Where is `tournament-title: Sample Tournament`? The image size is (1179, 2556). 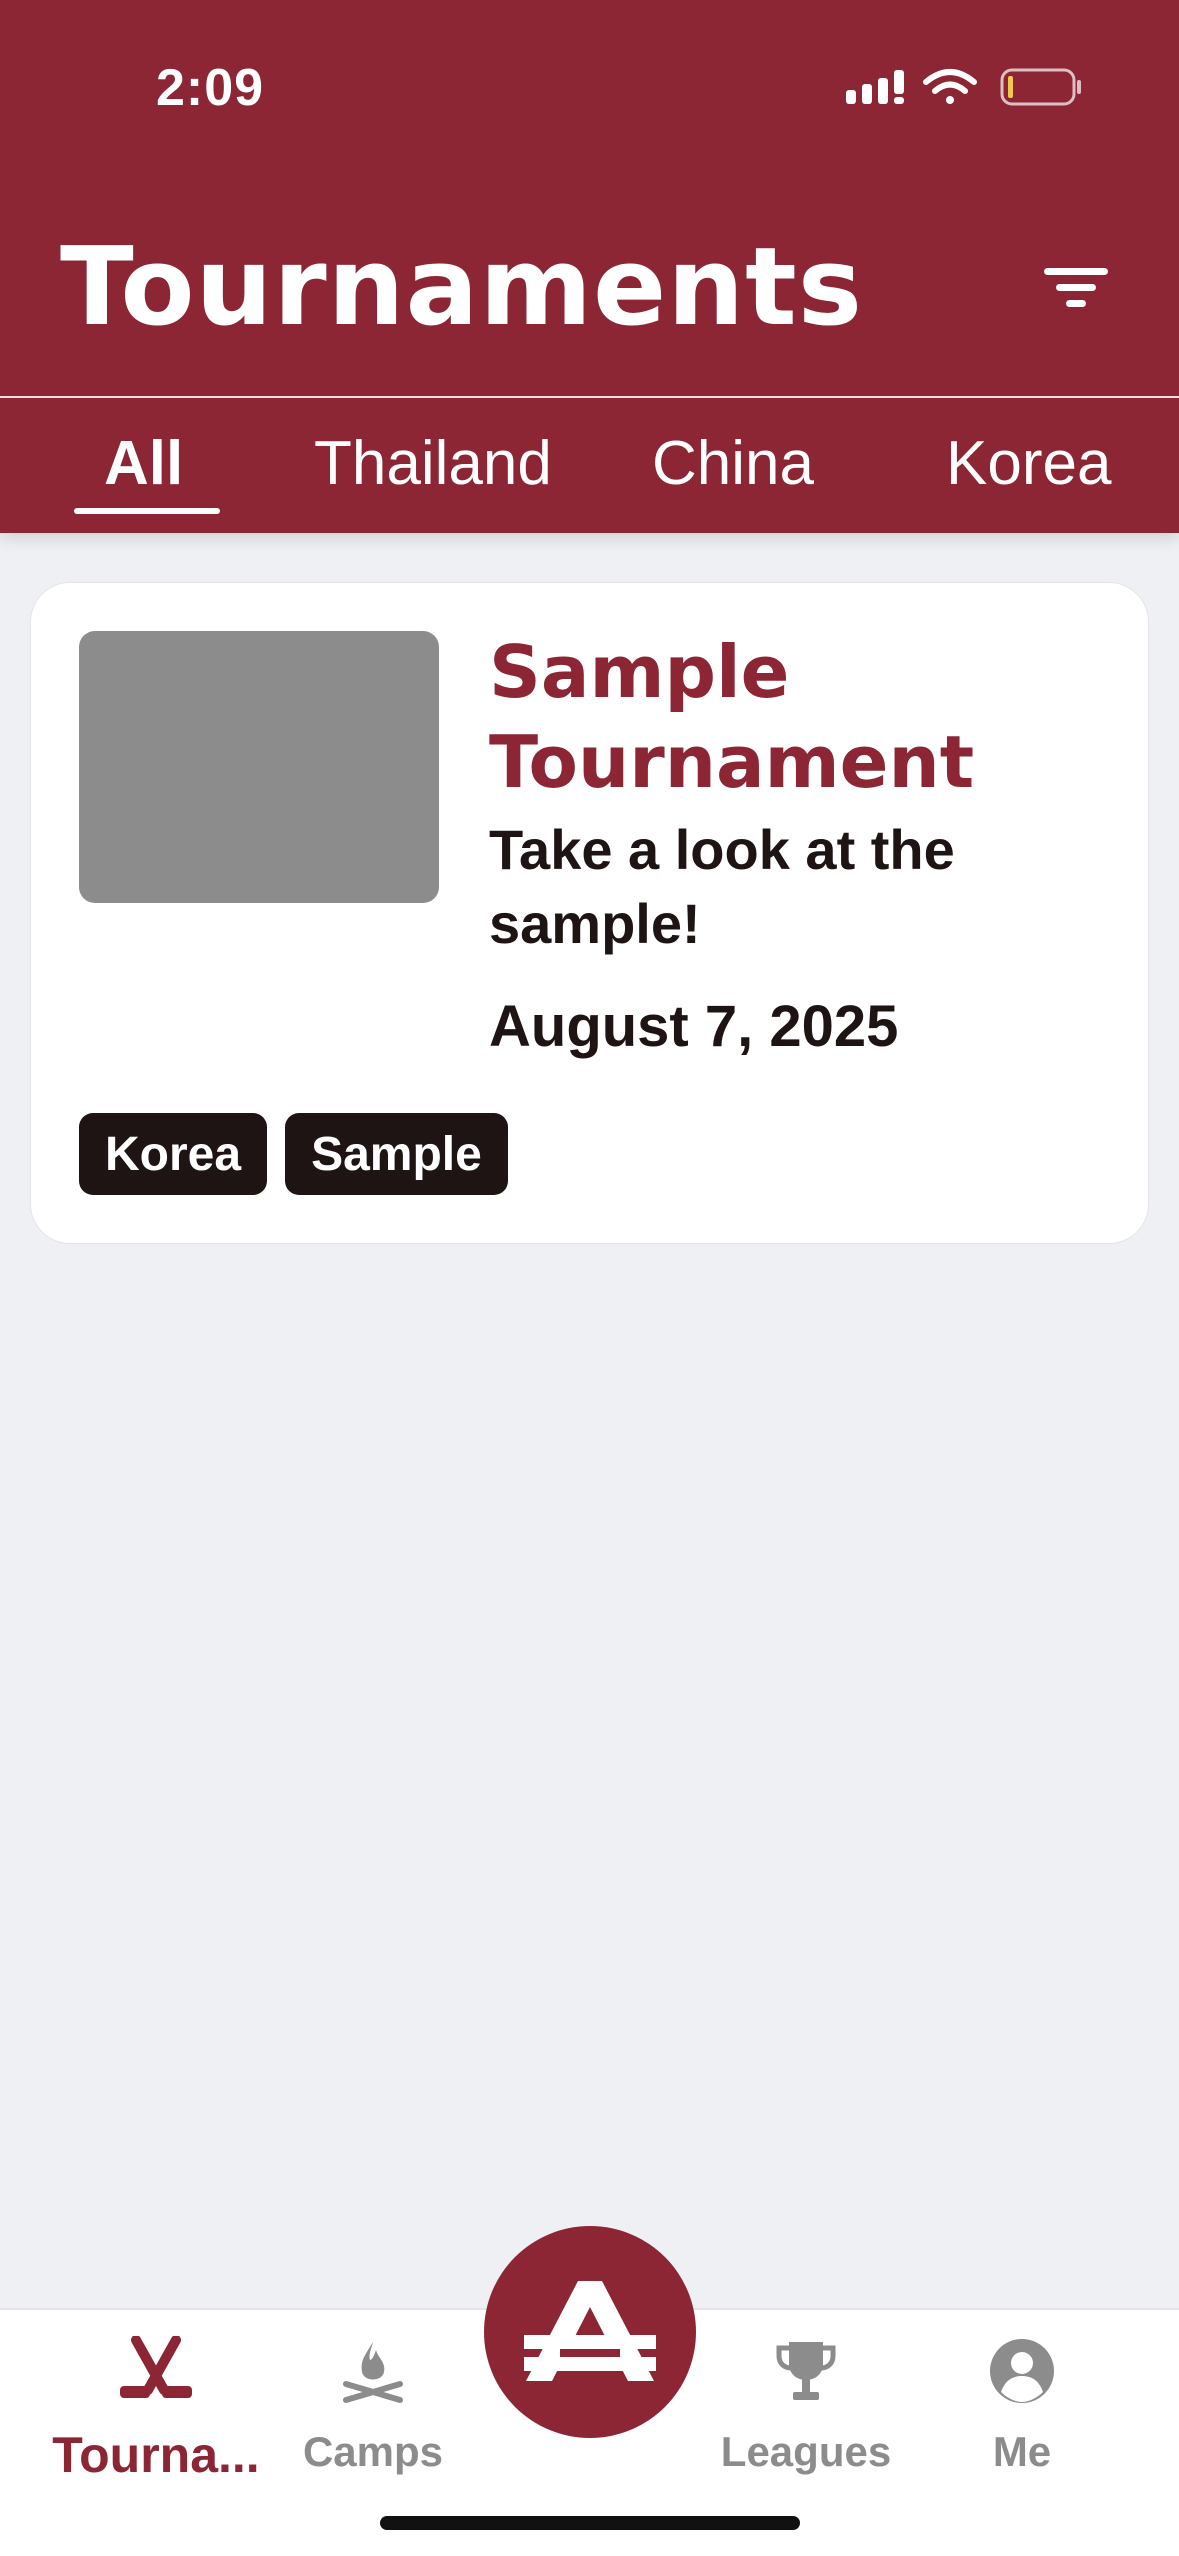
tournament-title: Sample Tournament is located at coordinates (732, 717).